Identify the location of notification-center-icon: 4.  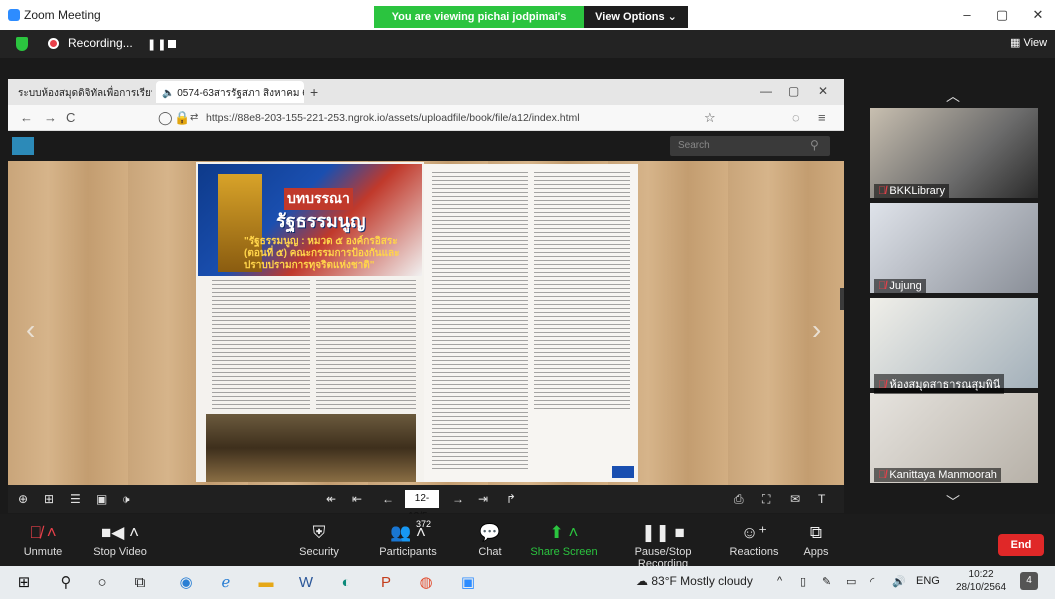
(1029, 581).